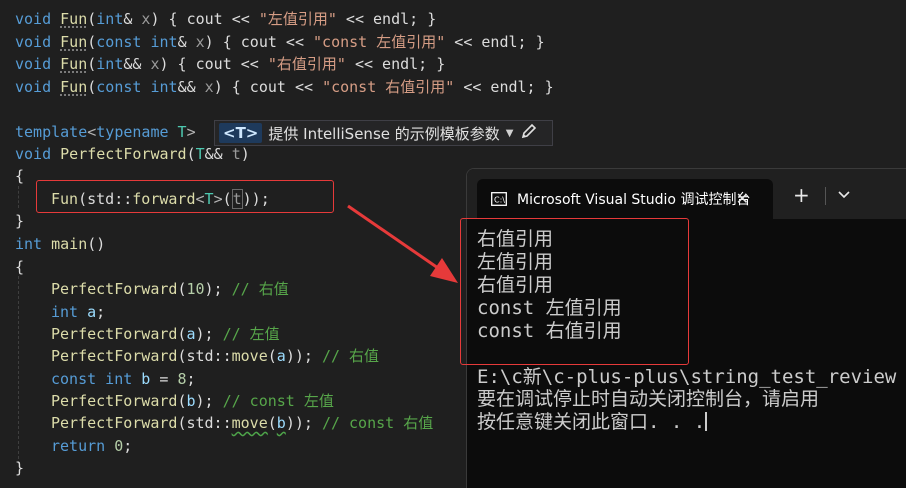 The image size is (906, 488). What do you see at coordinates (402, 243) in the screenshot?
I see `annotation-arrow` at bounding box center [402, 243].